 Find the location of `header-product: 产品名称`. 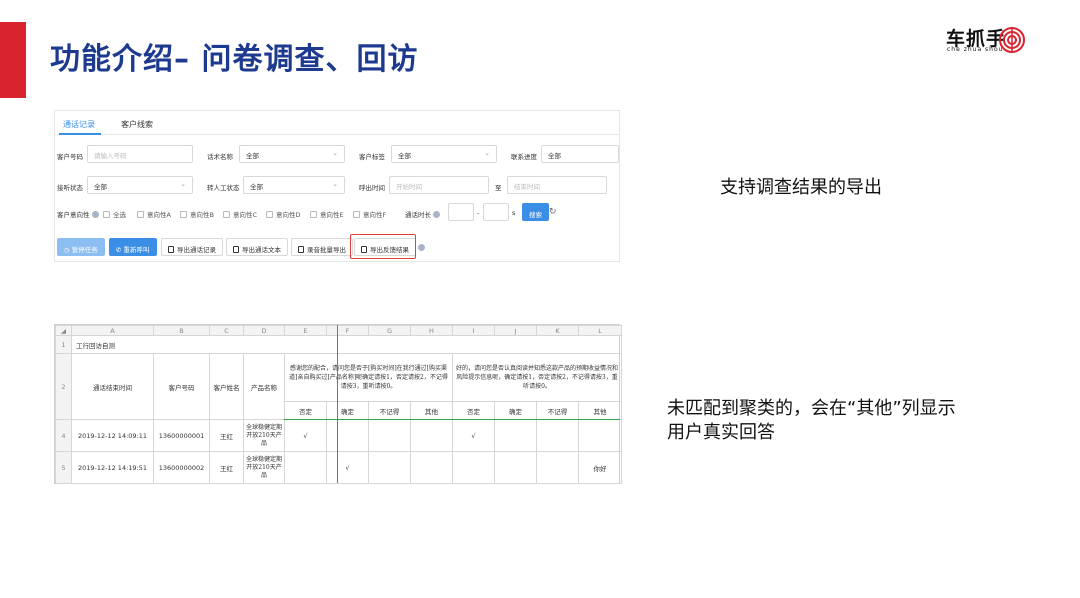

header-product: 产品名称 is located at coordinates (264, 386).